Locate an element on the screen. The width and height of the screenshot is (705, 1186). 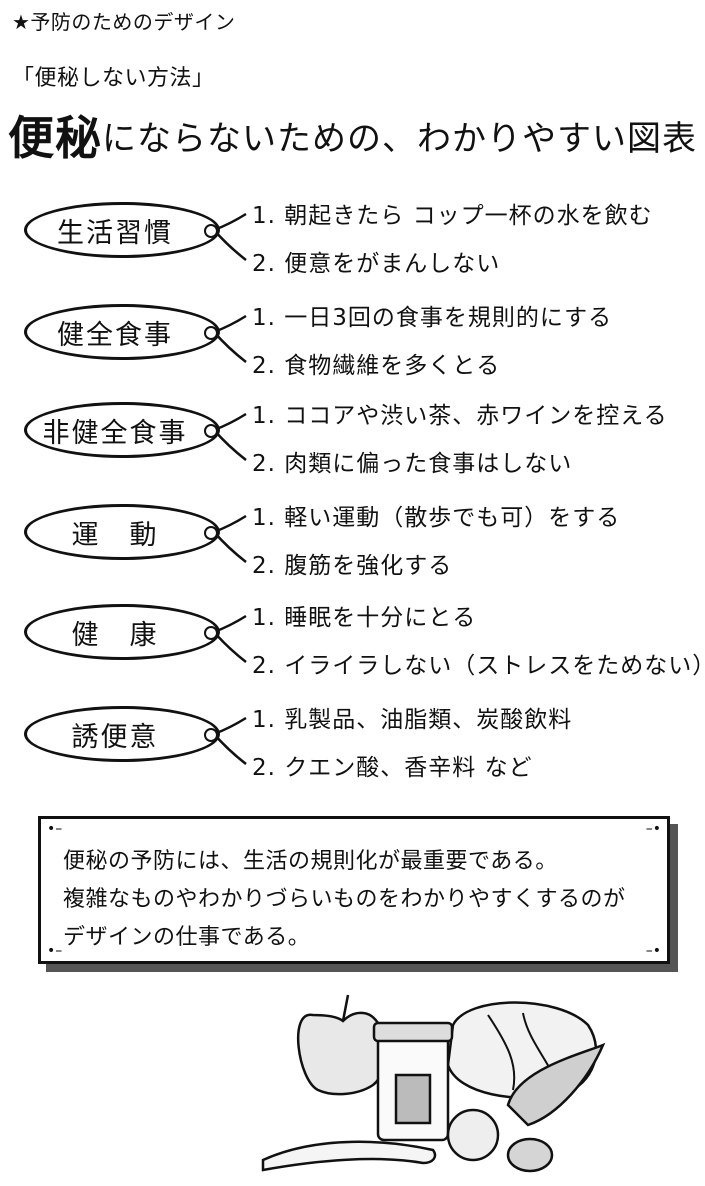
page-title: 便秘にならないための、わかりやすい図表 is located at coordinates (352, 135).